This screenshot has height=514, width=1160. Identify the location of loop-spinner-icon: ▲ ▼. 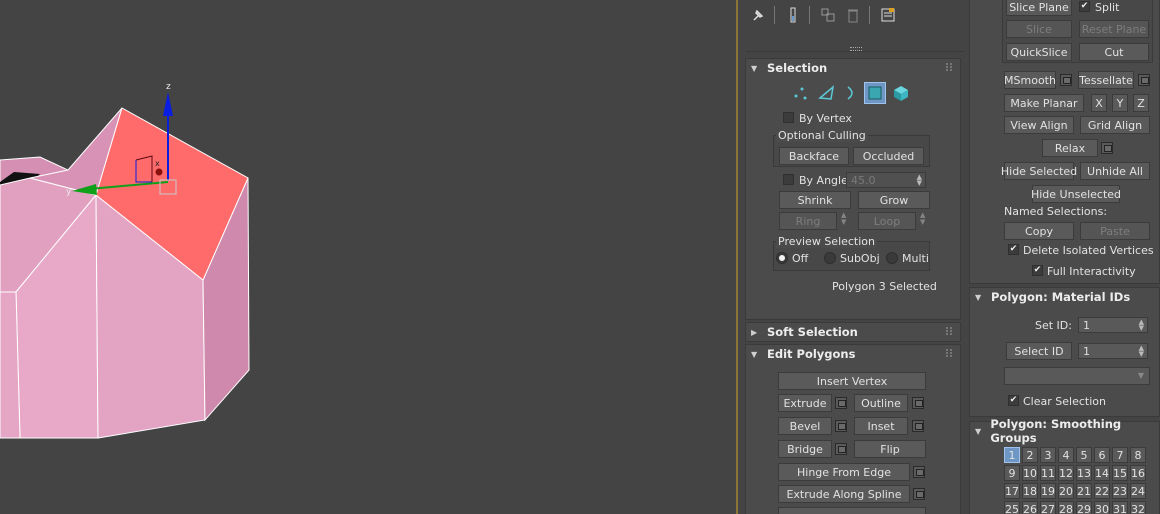
(922, 219).